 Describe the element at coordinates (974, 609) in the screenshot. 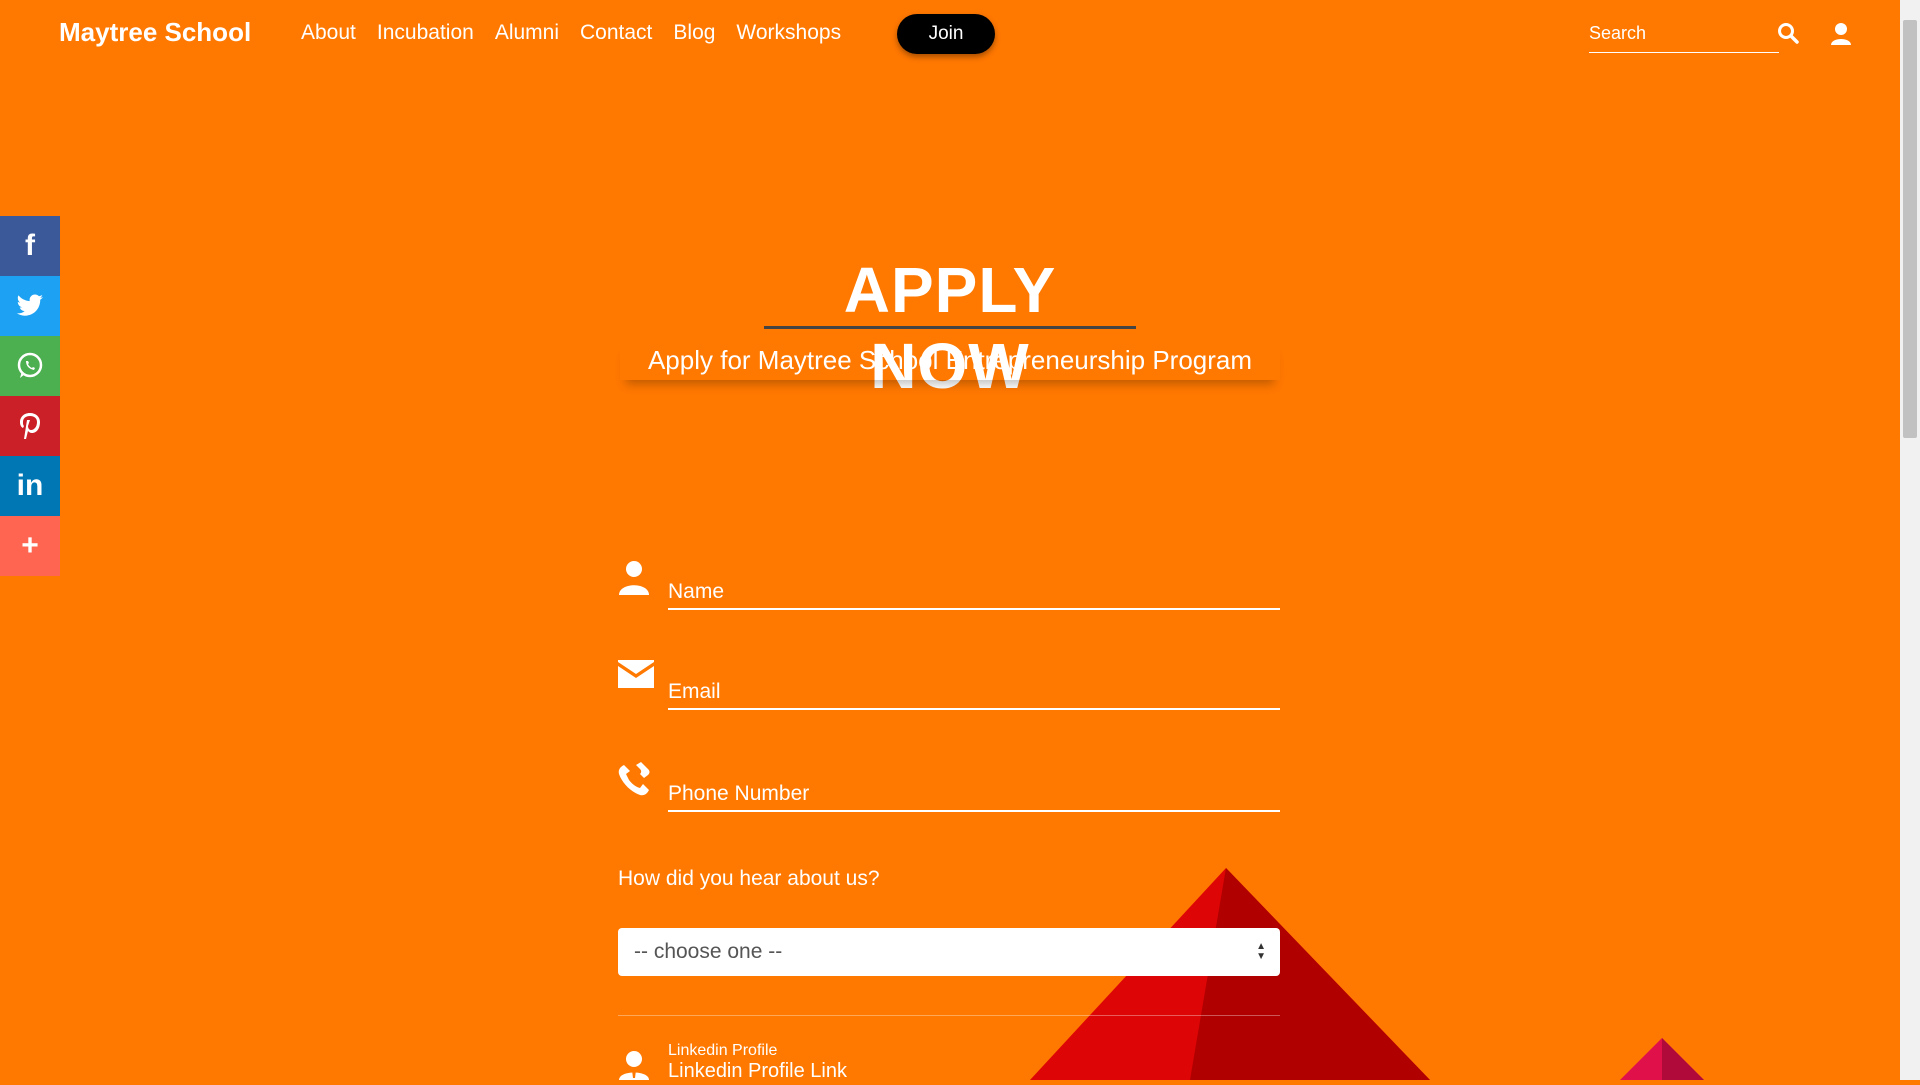

I see `name-underline` at that location.